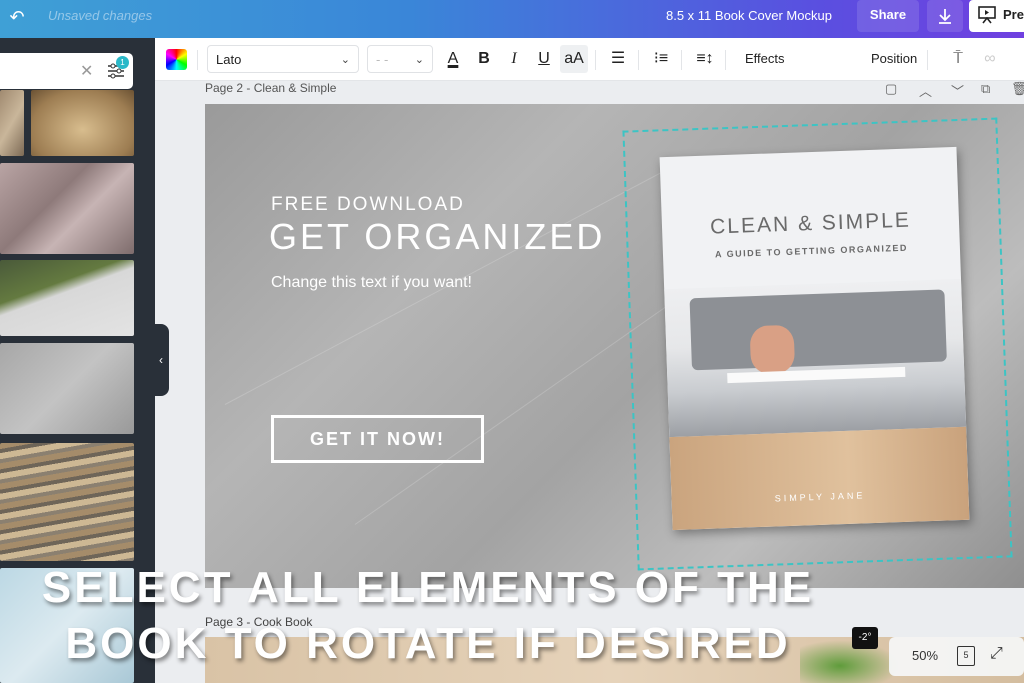  Describe the element at coordinates (382, 59) in the screenshot. I see `font-size-value: - -` at that location.